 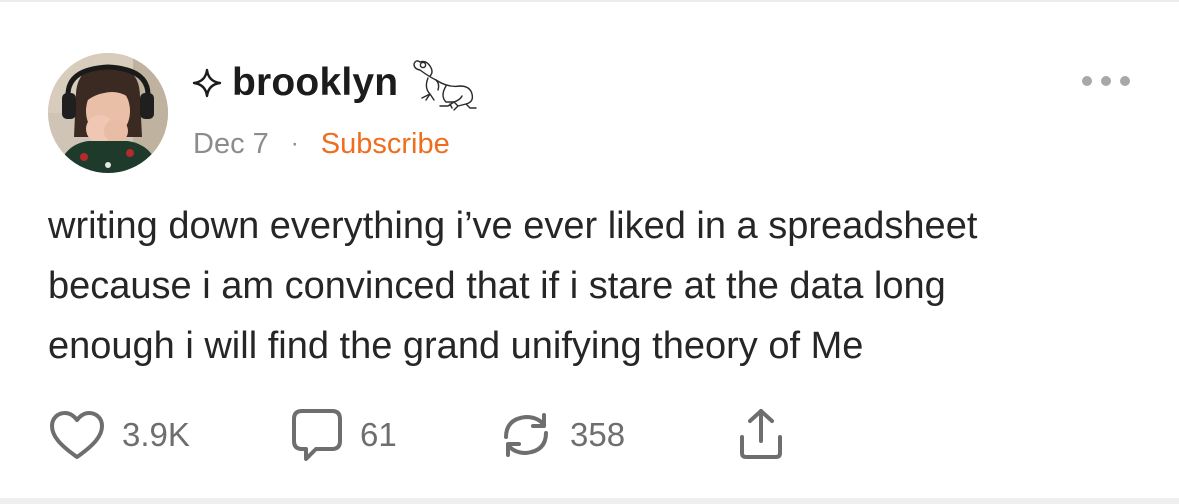 What do you see at coordinates (119, 435) in the screenshot?
I see `like-button: 3.9K` at bounding box center [119, 435].